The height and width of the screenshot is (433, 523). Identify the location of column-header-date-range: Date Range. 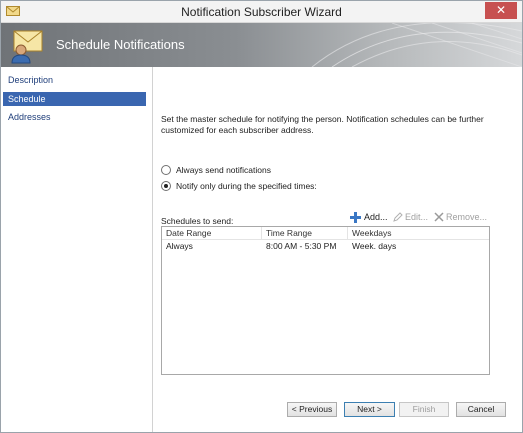
(212, 233).